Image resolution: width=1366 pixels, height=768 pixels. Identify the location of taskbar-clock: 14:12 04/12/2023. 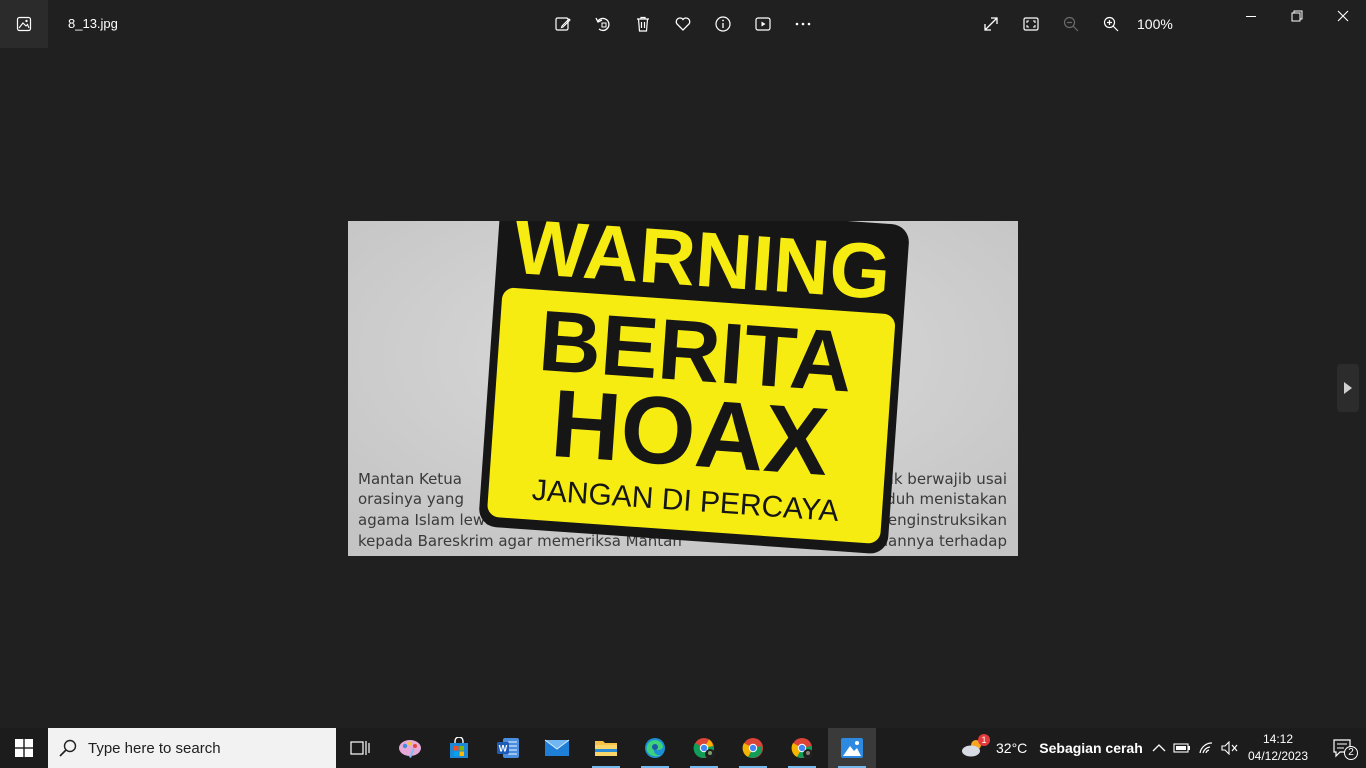
(1278, 748).